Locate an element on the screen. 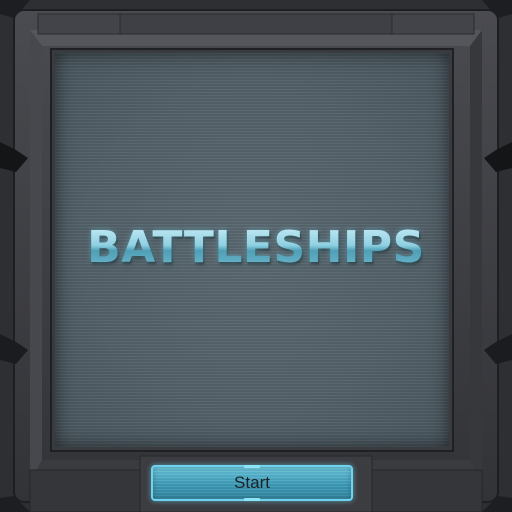 The height and width of the screenshot is (512, 512). start-button: Start is located at coordinates (252, 483).